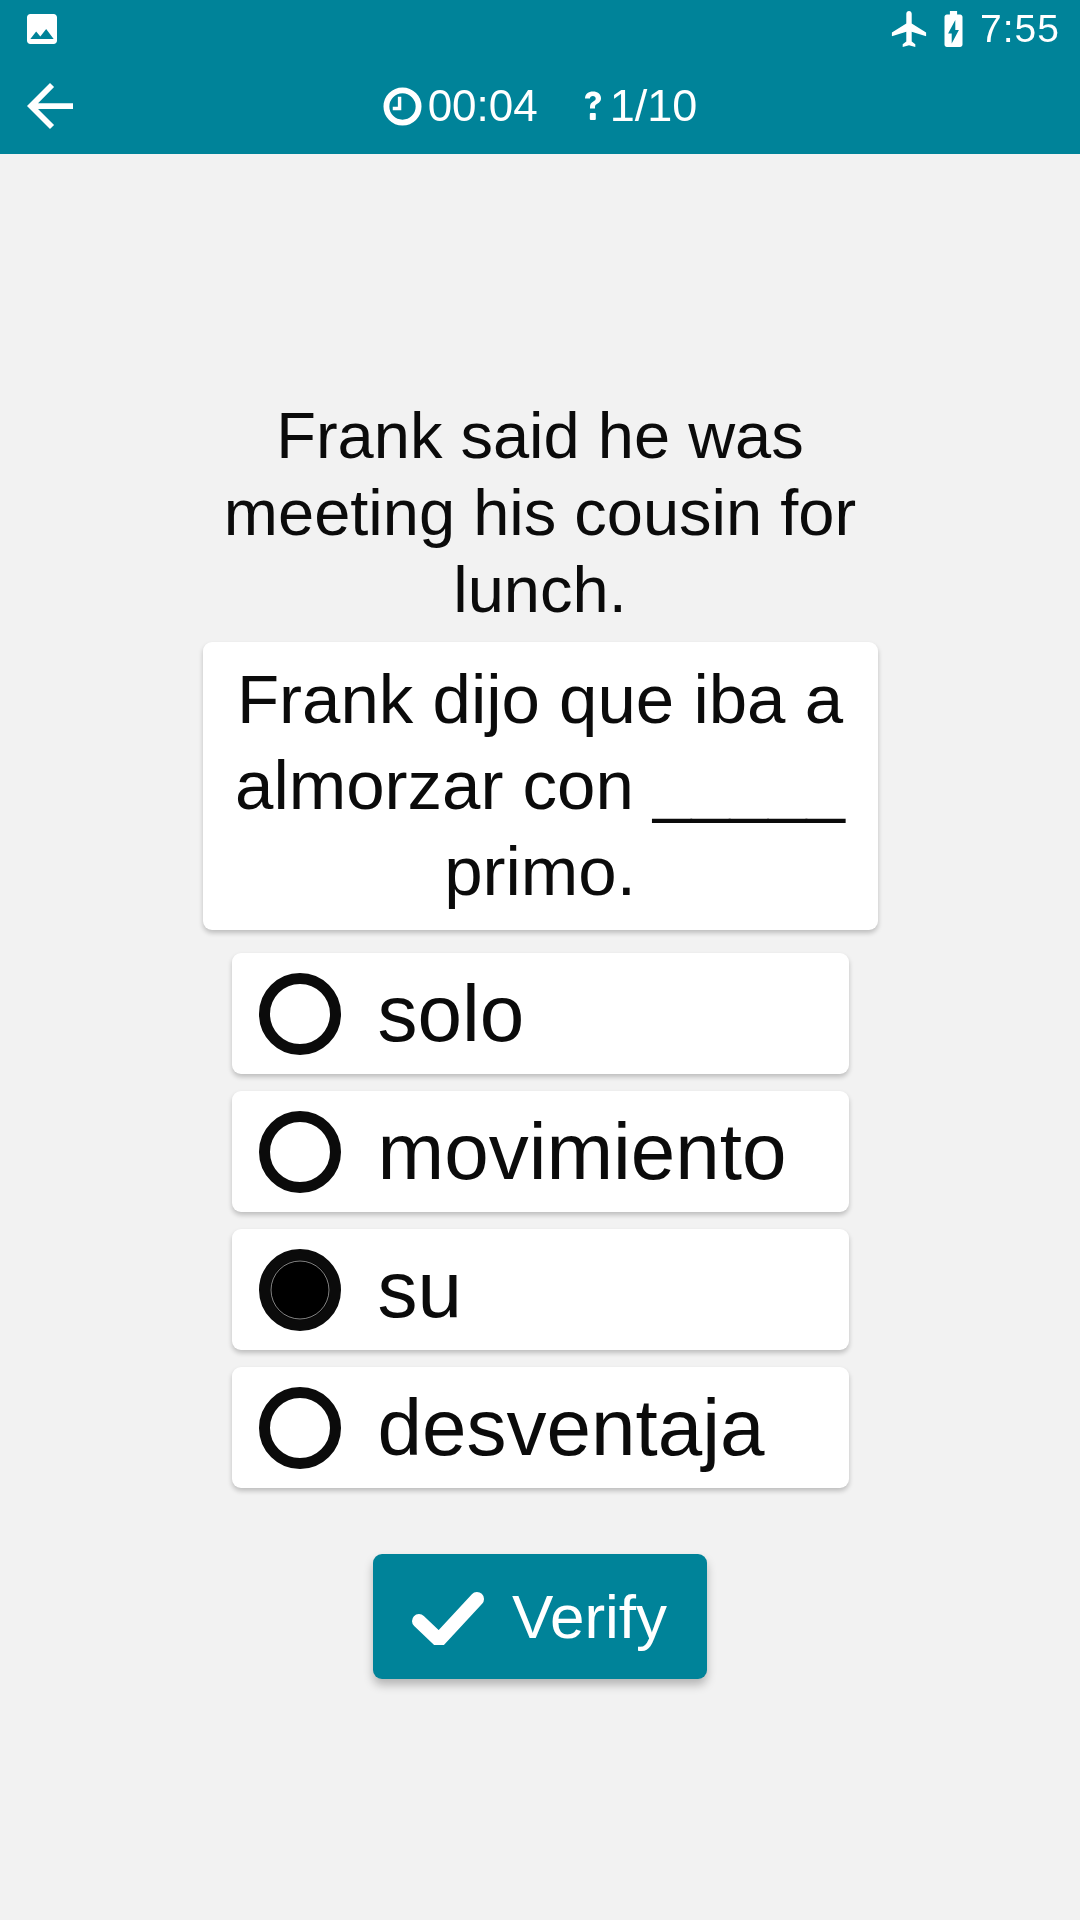 The height and width of the screenshot is (1920, 1080). I want to click on sentence-text: Frank dijo que iba a almorzar con _____ primo., so click(540, 786).